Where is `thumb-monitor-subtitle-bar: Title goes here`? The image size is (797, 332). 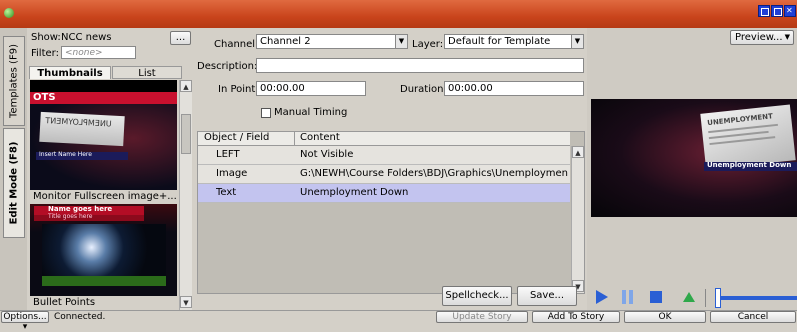 thumb-monitor-subtitle-bar: Title goes here is located at coordinates (89, 217).